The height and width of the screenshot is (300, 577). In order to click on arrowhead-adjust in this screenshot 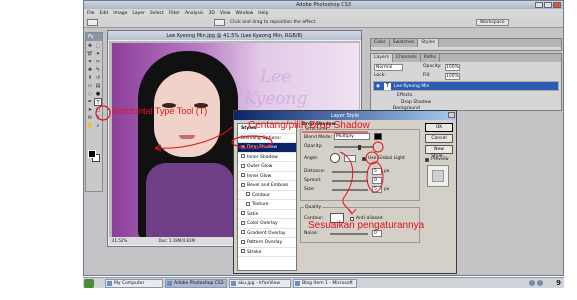, I will do `click(352, 211)`.